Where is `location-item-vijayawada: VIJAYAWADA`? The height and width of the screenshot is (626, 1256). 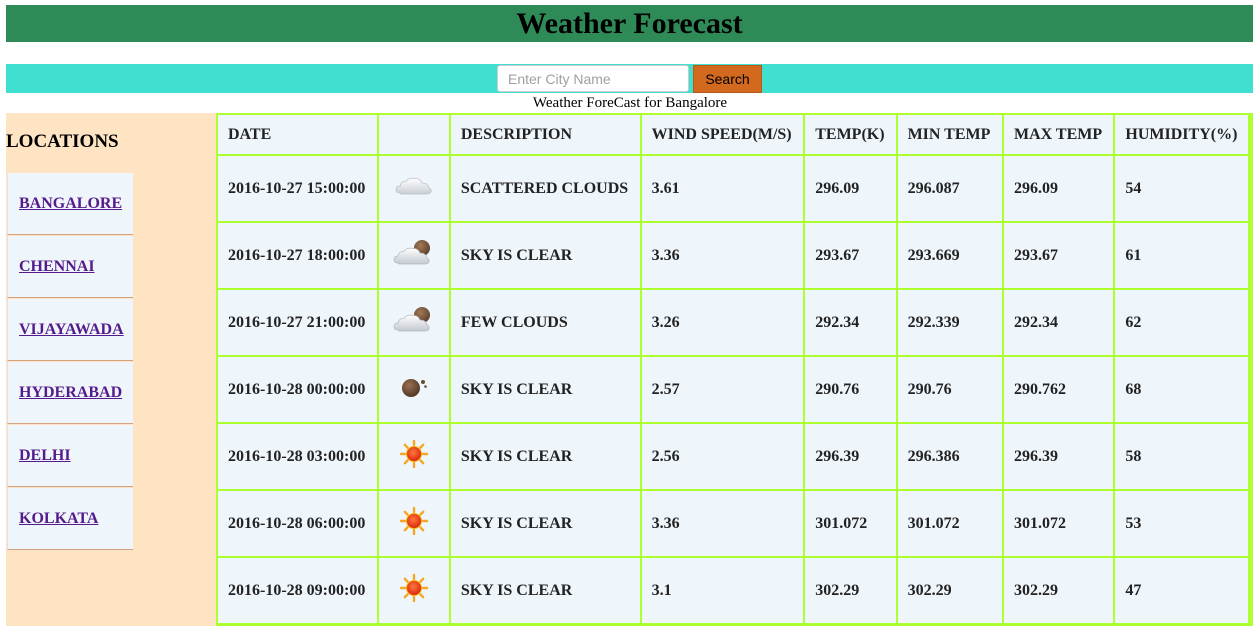
location-item-vijayawada: VIJAYAWADA is located at coordinates (70, 330).